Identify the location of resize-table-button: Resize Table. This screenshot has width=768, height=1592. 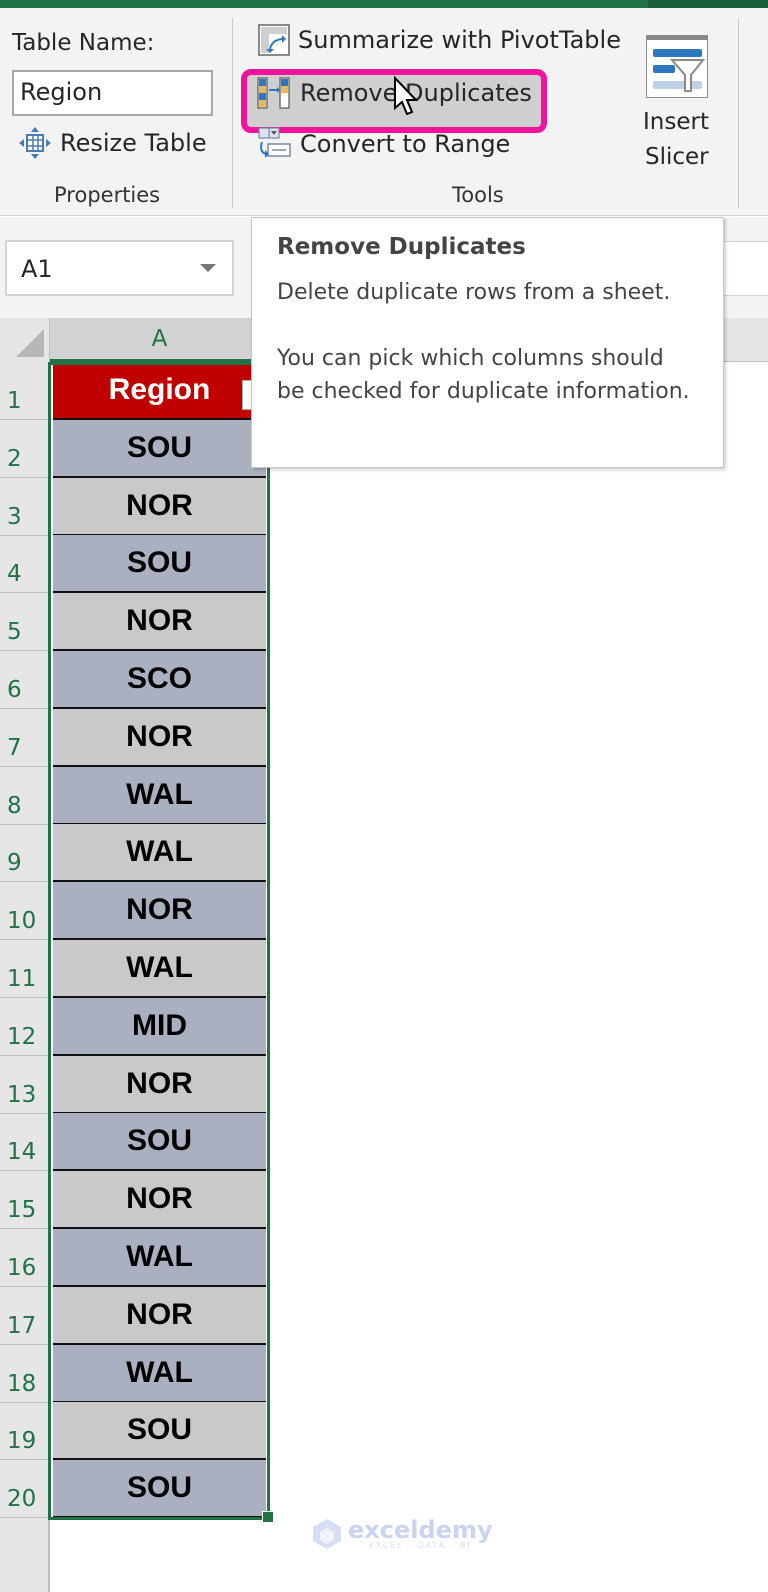
(112, 143).